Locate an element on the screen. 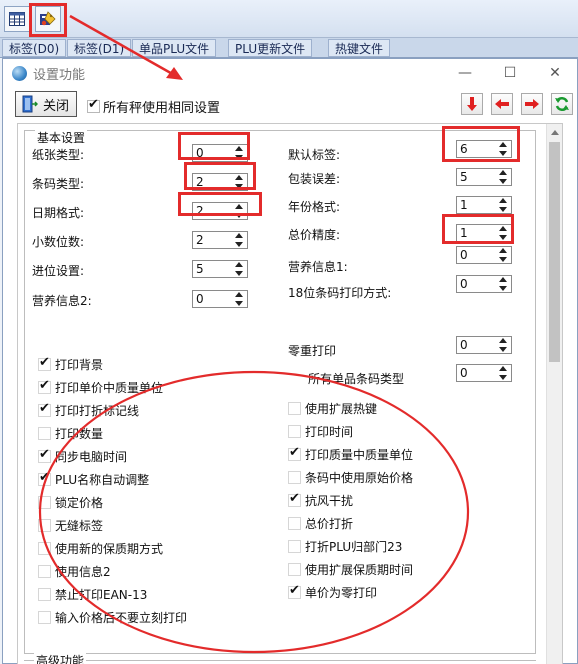 This screenshot has height=664, width=578. left-option-checkbox-11: 输入价格后不要立刻打印 is located at coordinates (112, 617).